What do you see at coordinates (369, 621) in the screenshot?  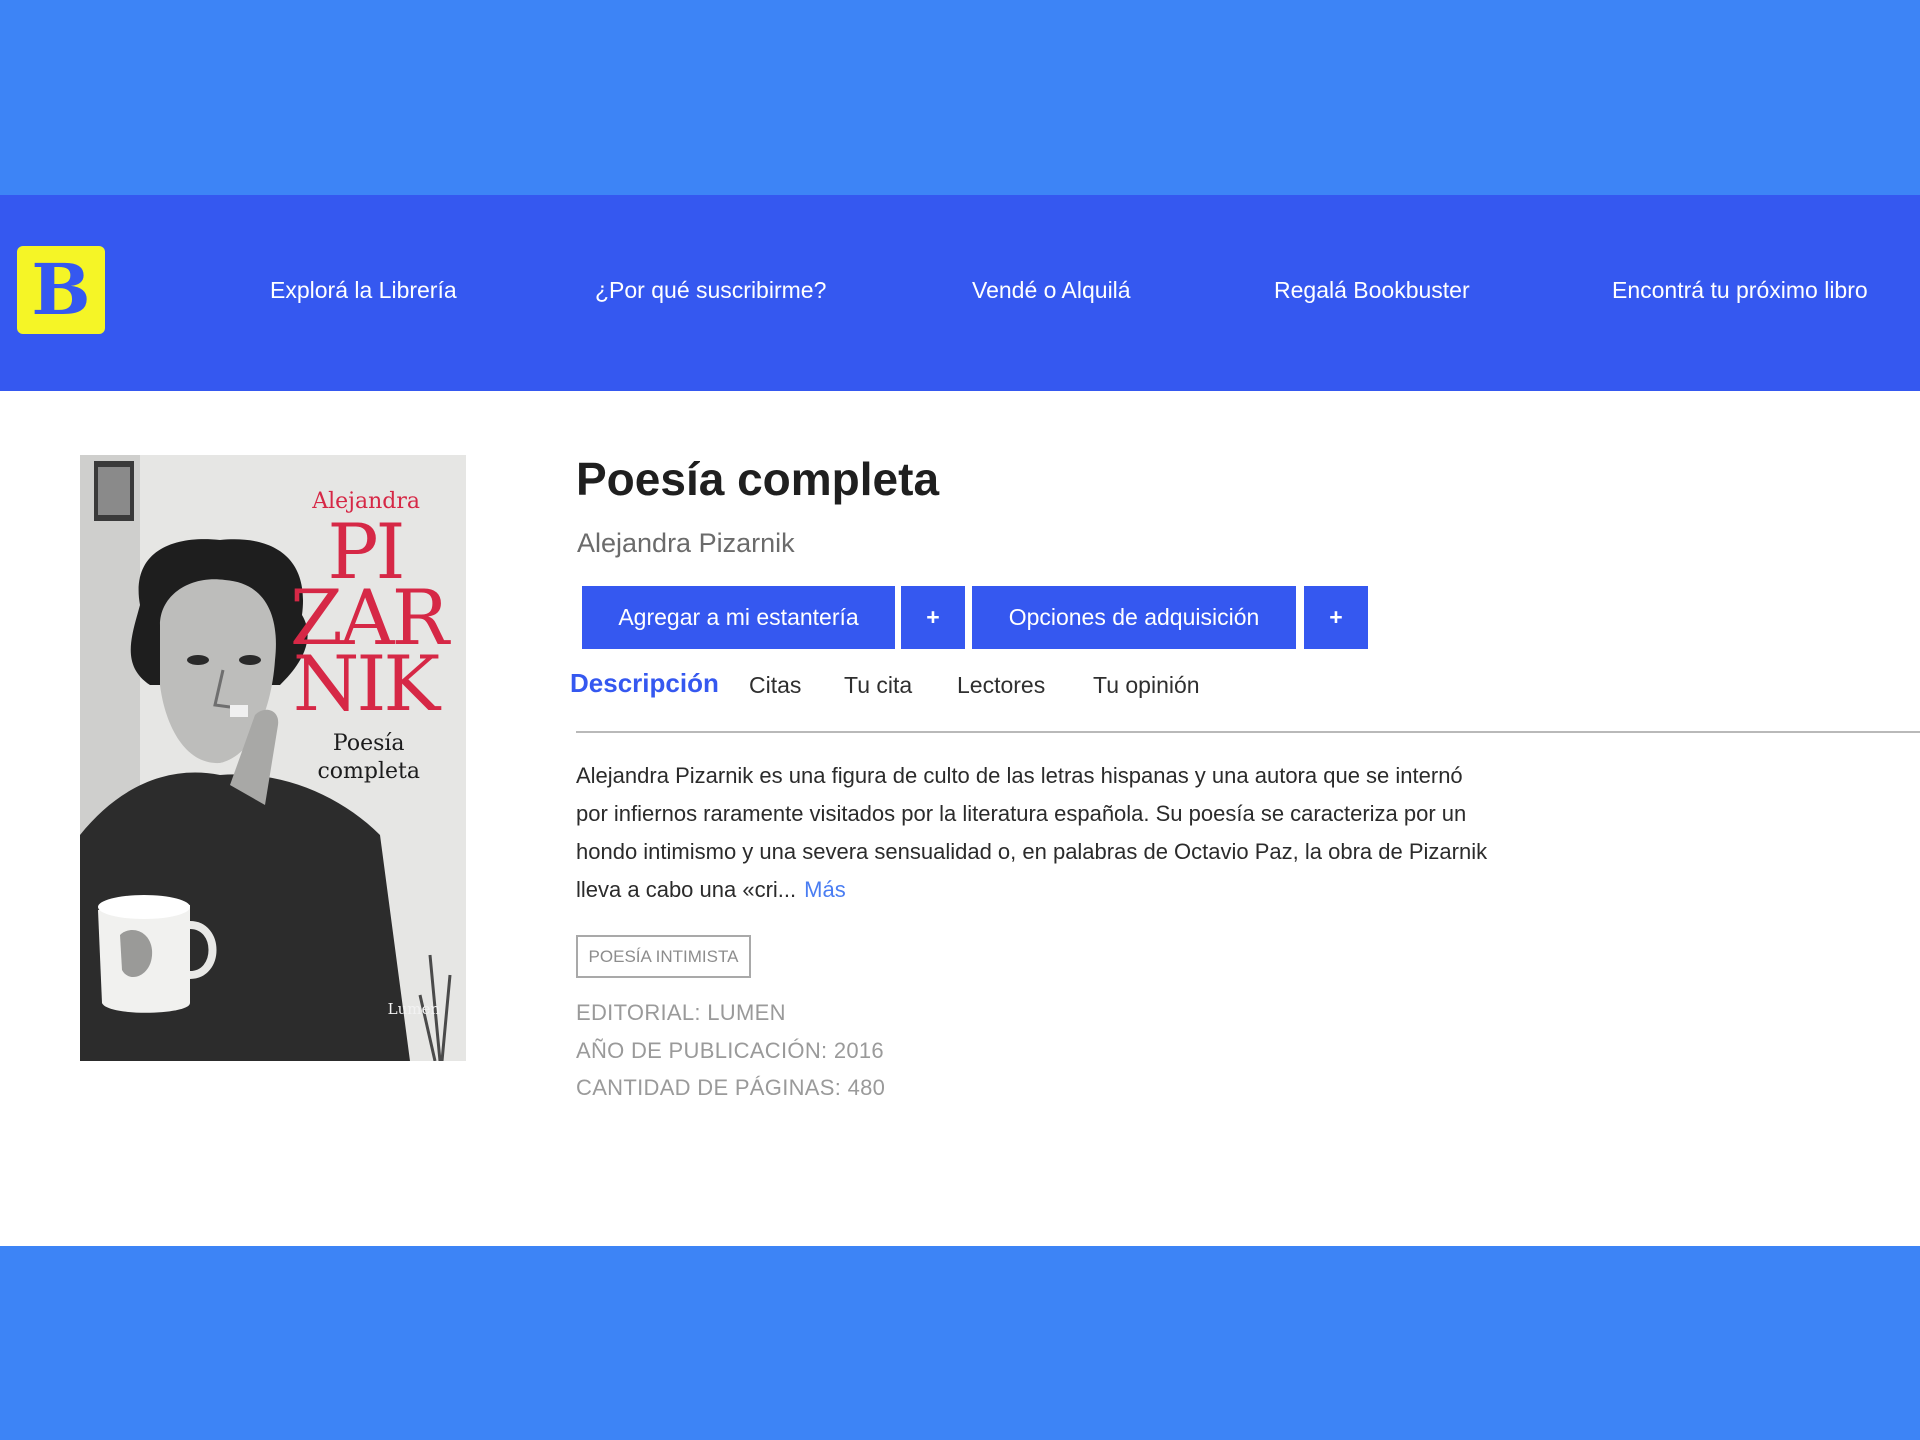 I see `cover-author-last-name: PI ZAR NIK` at bounding box center [369, 621].